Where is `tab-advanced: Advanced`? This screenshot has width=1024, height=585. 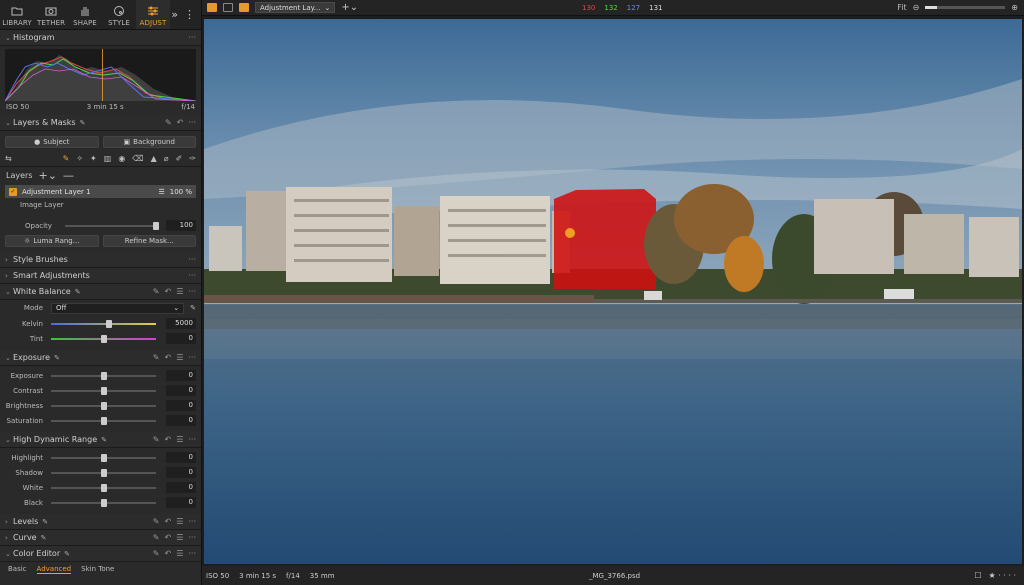
tab-advanced: Advanced is located at coordinates (54, 569).